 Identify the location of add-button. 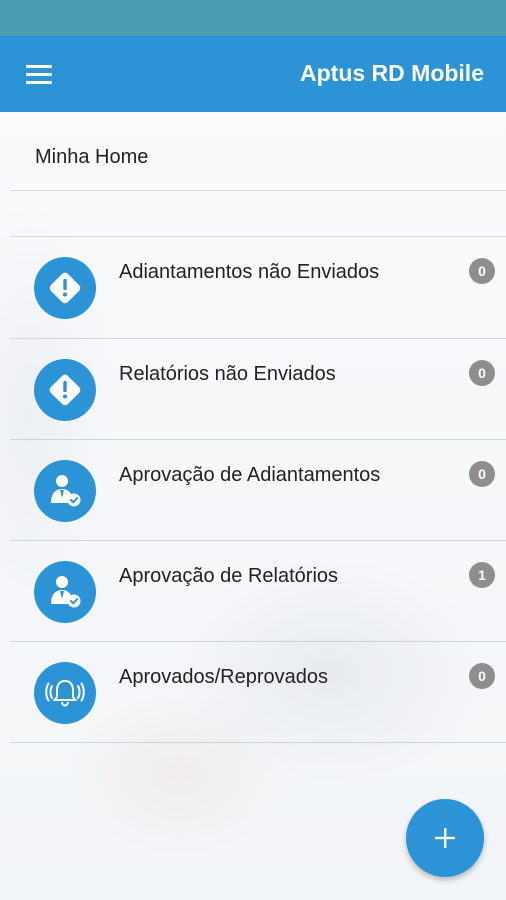
(445, 838).